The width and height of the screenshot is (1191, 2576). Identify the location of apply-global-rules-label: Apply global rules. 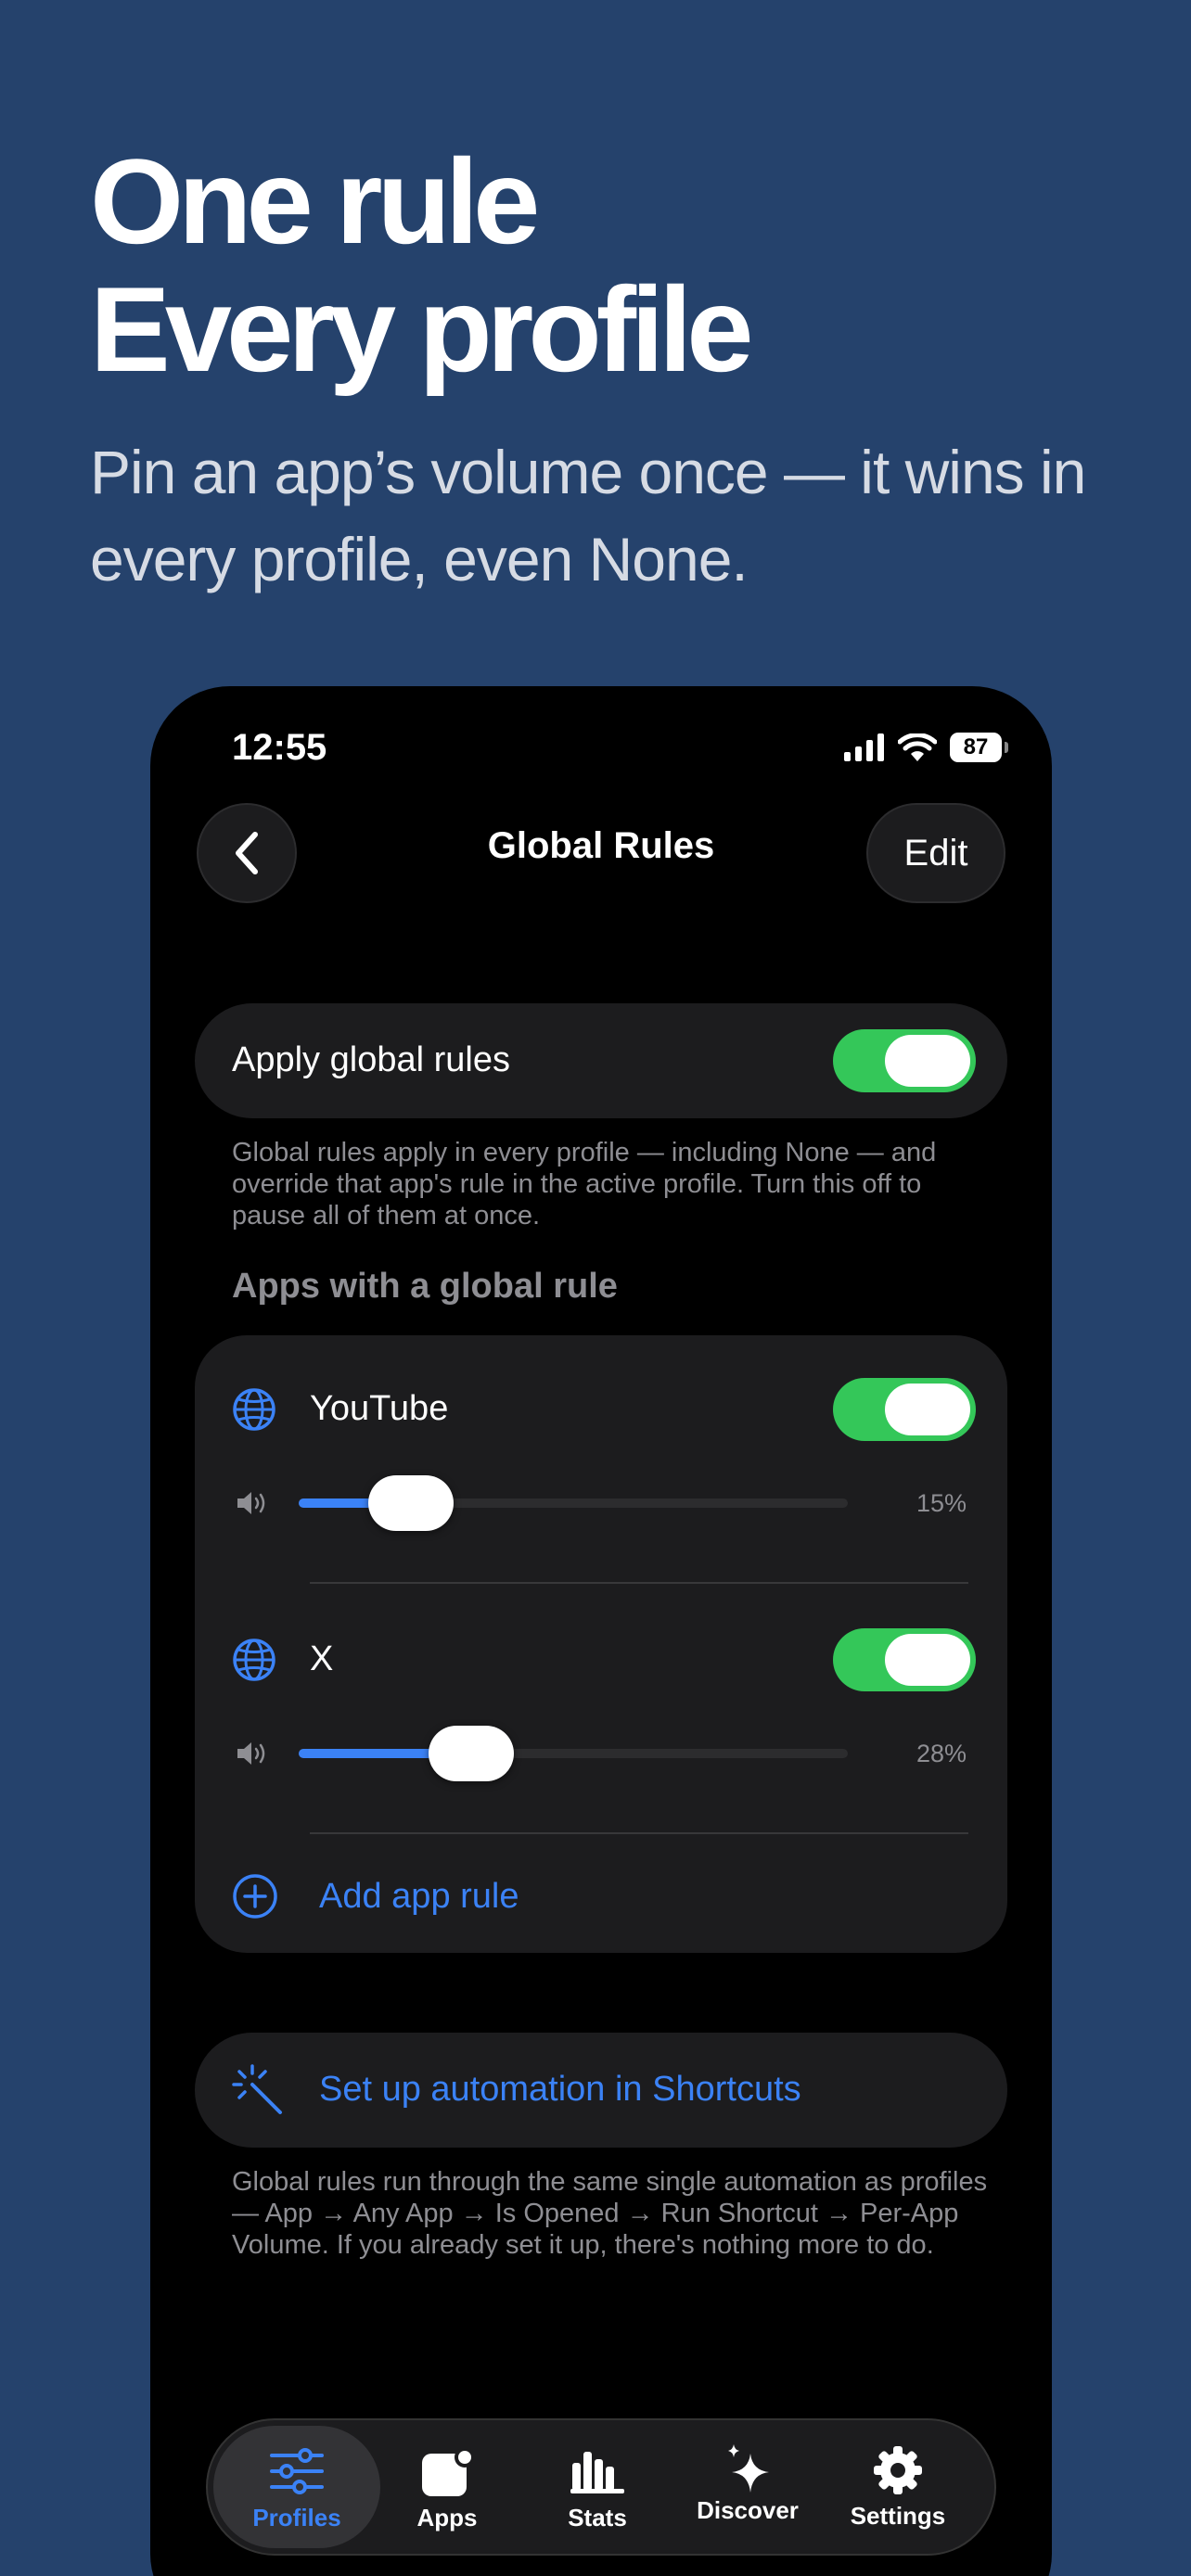
(371, 1059).